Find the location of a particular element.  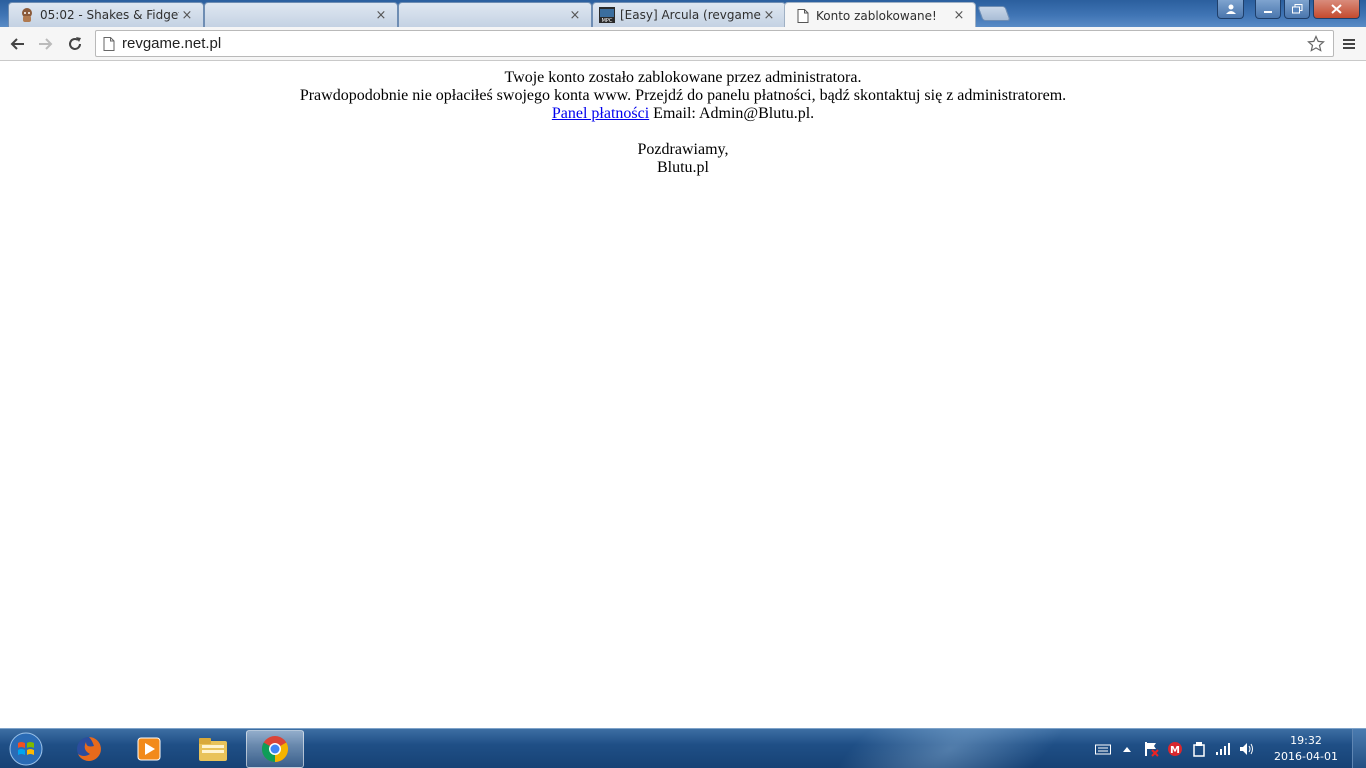

arrow-right-icon is located at coordinates (46, 44).